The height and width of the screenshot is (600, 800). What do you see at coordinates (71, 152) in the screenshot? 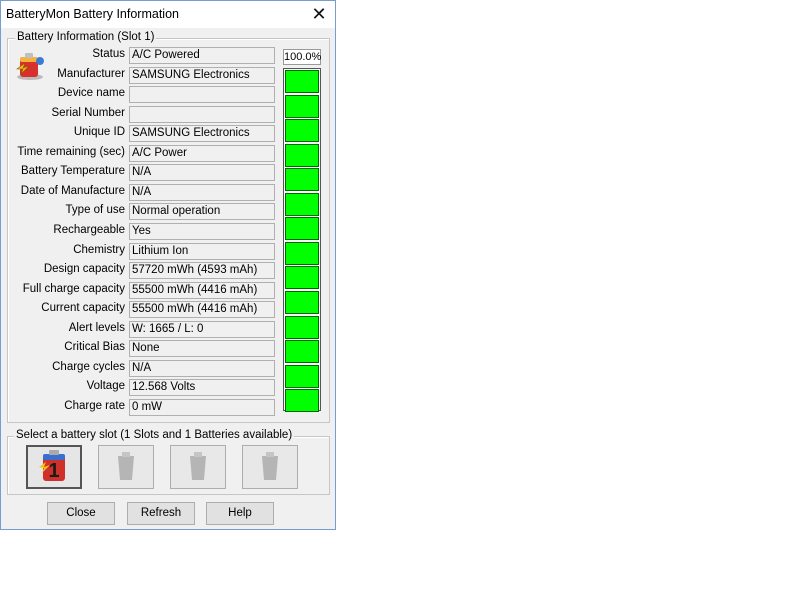
I see `field-label: Time remaining (sec)` at bounding box center [71, 152].